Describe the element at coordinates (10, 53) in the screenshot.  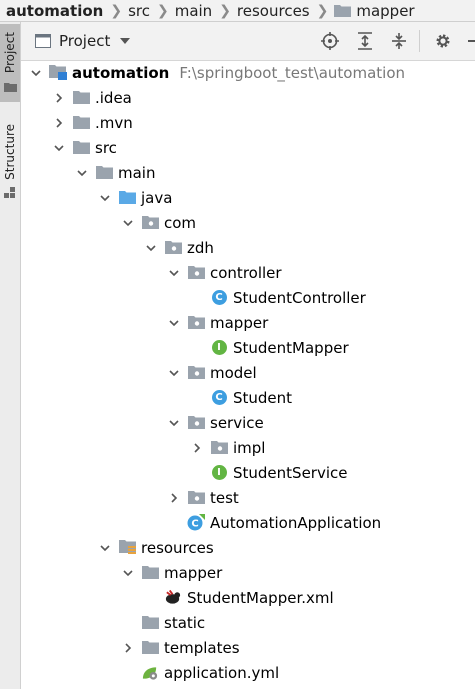
I see `project-side-tab-label: Project` at that location.